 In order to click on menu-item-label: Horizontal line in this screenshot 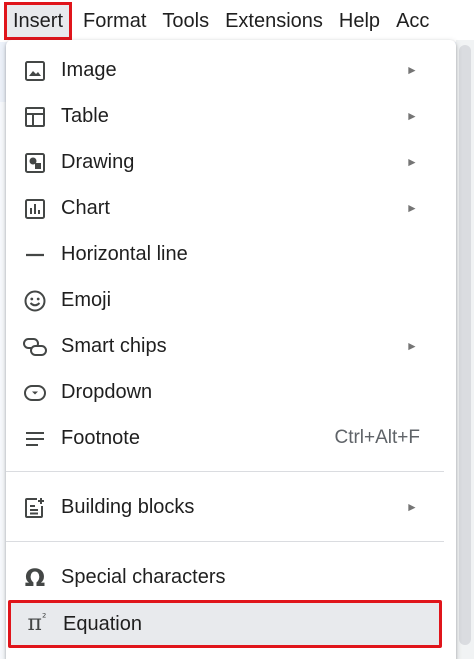, I will do `click(124, 253)`.